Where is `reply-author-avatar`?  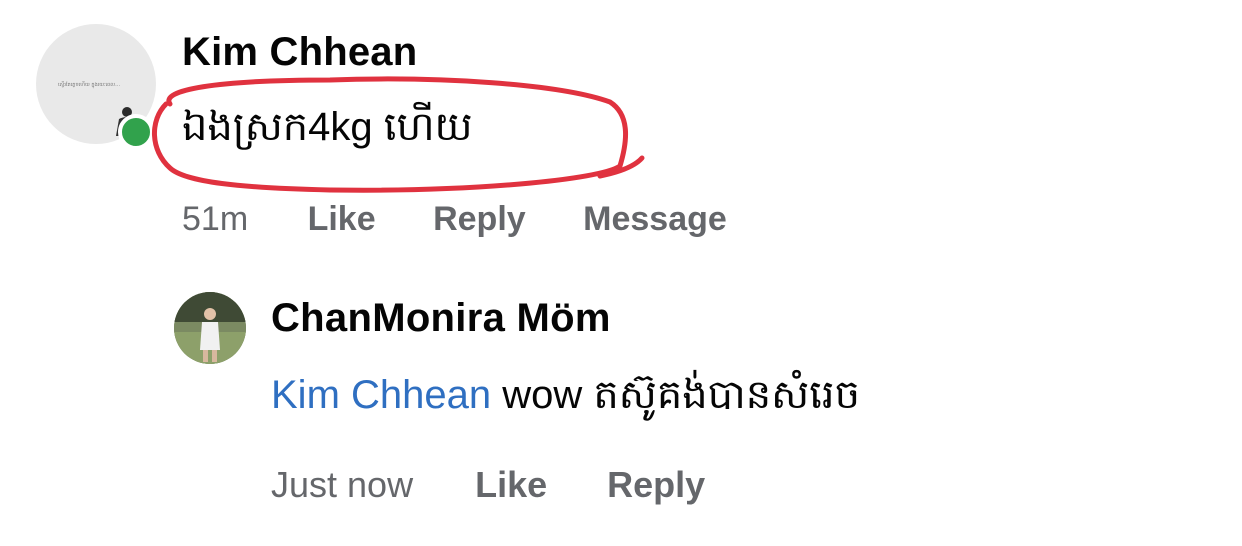
reply-author-avatar is located at coordinates (210, 328).